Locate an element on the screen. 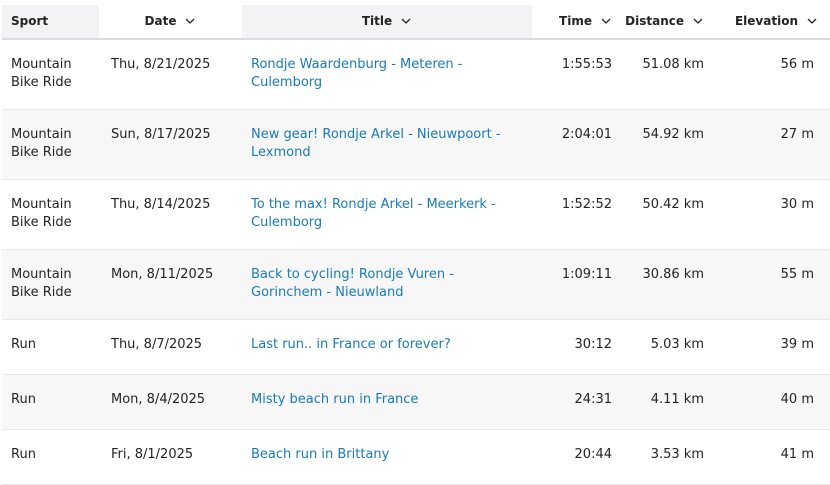 The image size is (830, 485). column-header-date: Date is located at coordinates (170, 21).